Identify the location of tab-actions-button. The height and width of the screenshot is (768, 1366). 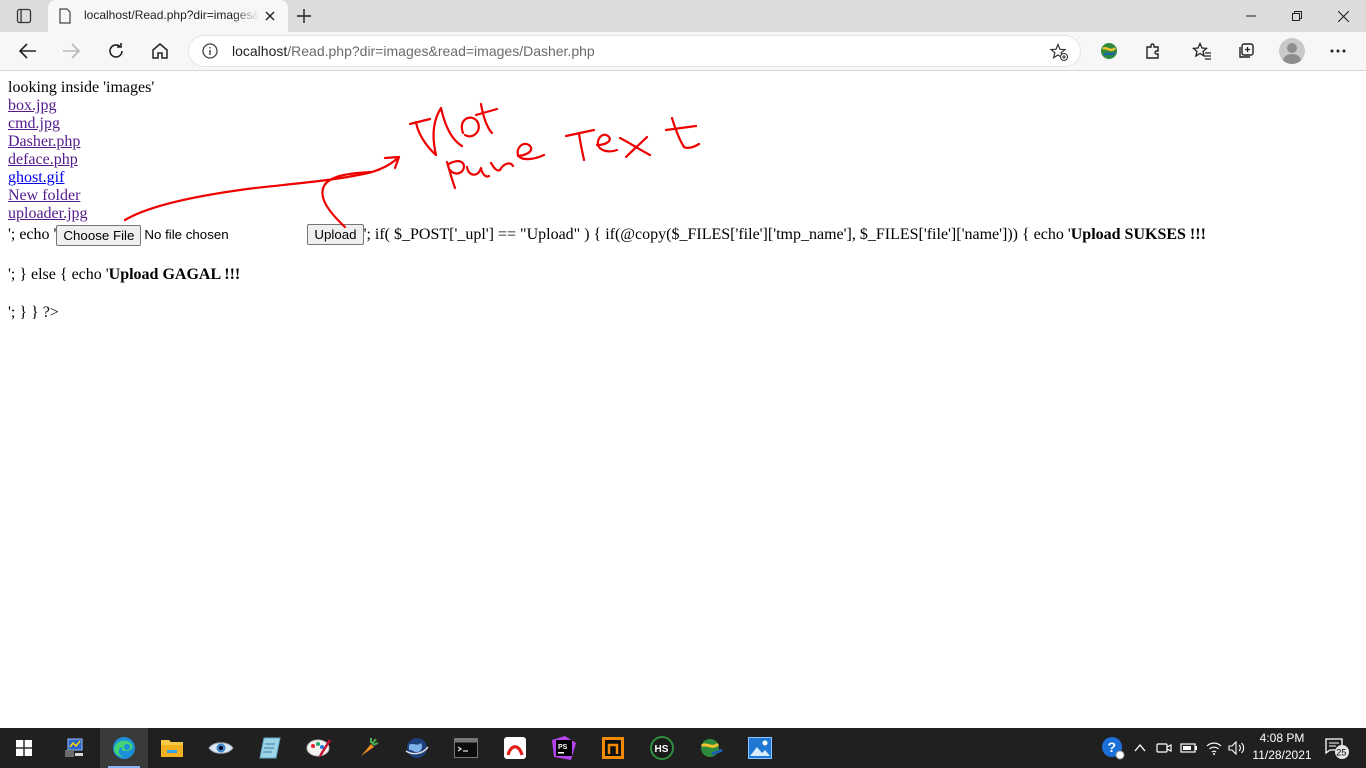
(24, 16).